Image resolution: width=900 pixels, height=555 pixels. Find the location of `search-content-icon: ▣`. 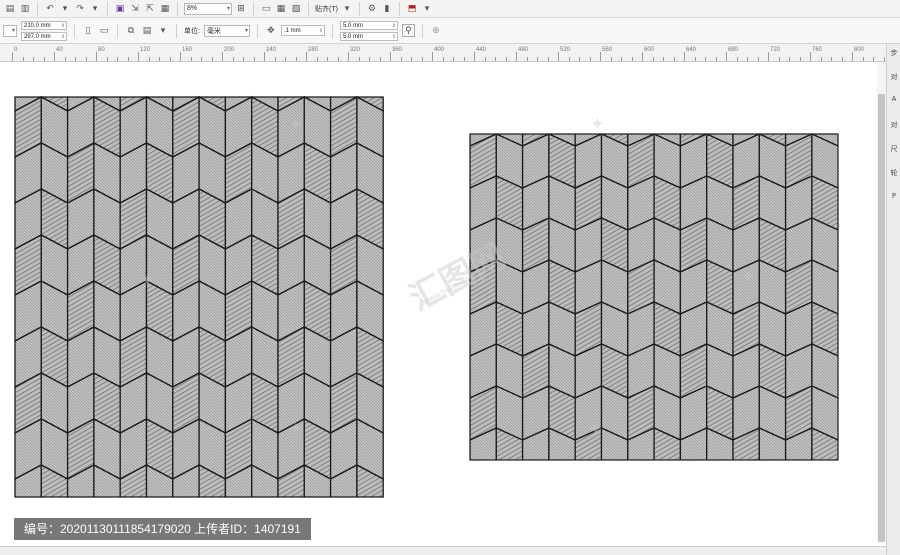

search-content-icon: ▣ is located at coordinates (120, 9).